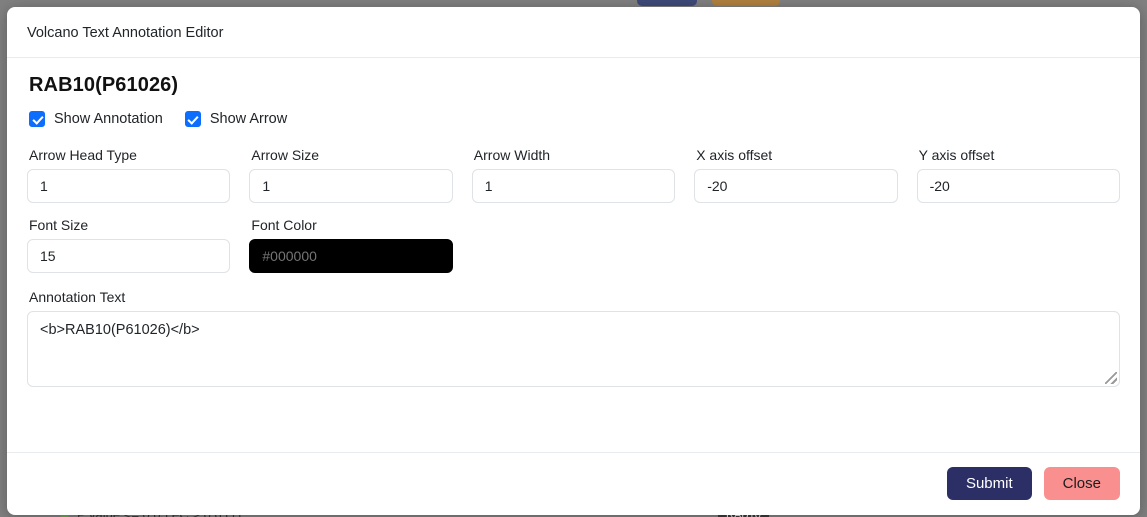 The width and height of the screenshot is (1147, 517). I want to click on arrow-head-type-input, so click(129, 186).